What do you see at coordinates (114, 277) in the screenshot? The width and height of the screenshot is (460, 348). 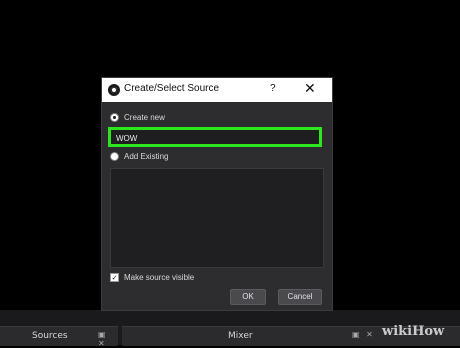 I see `make-visible-checkbox: ✓` at bounding box center [114, 277].